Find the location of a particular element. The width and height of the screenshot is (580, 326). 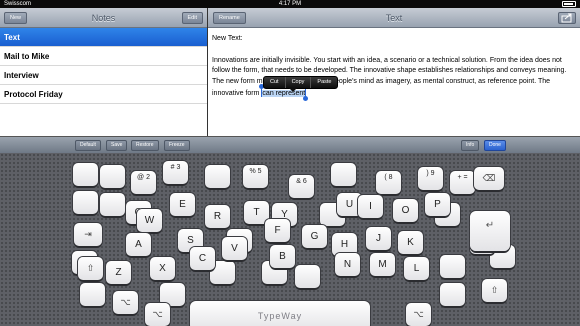

option-key-left: ⌥ is located at coordinates (125, 302).